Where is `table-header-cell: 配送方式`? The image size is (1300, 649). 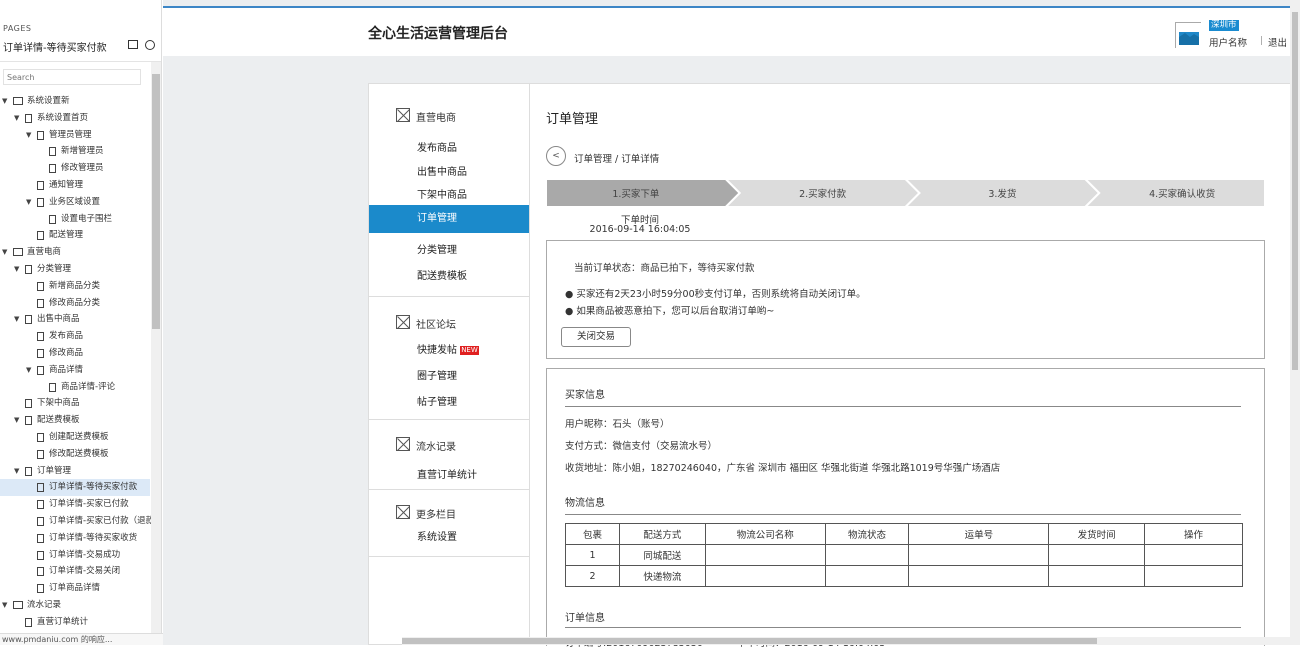 table-header-cell: 配送方式 is located at coordinates (662, 534).